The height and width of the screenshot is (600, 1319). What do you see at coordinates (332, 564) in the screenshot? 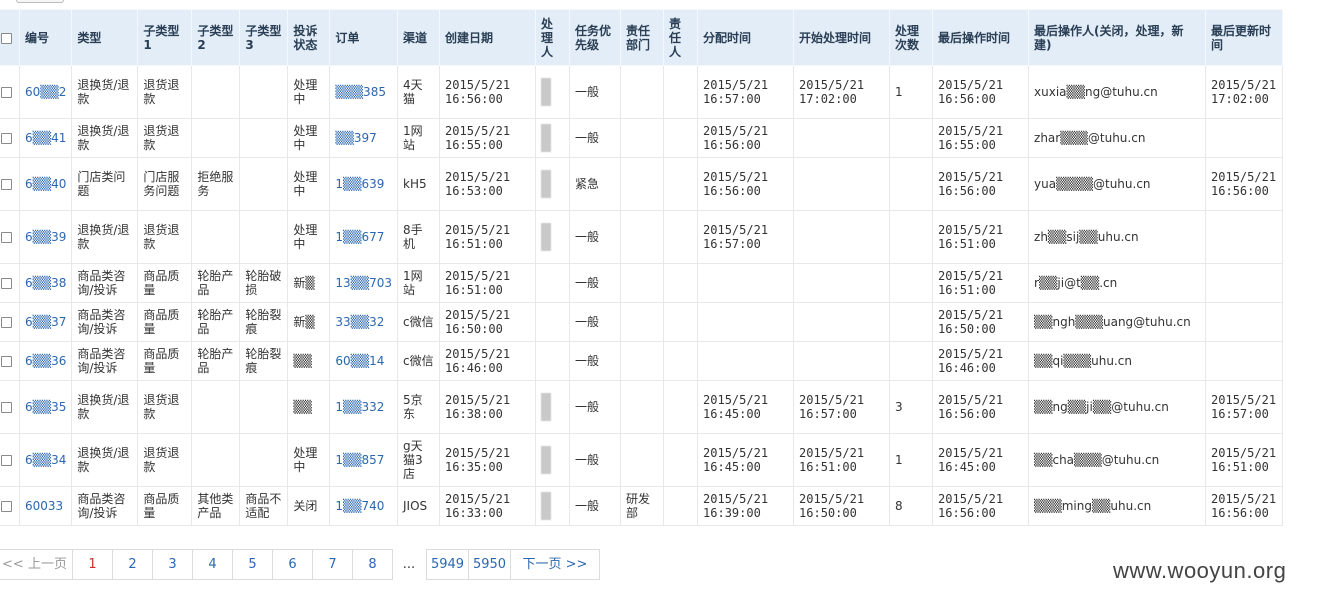
I see `page-7-button: 7` at bounding box center [332, 564].